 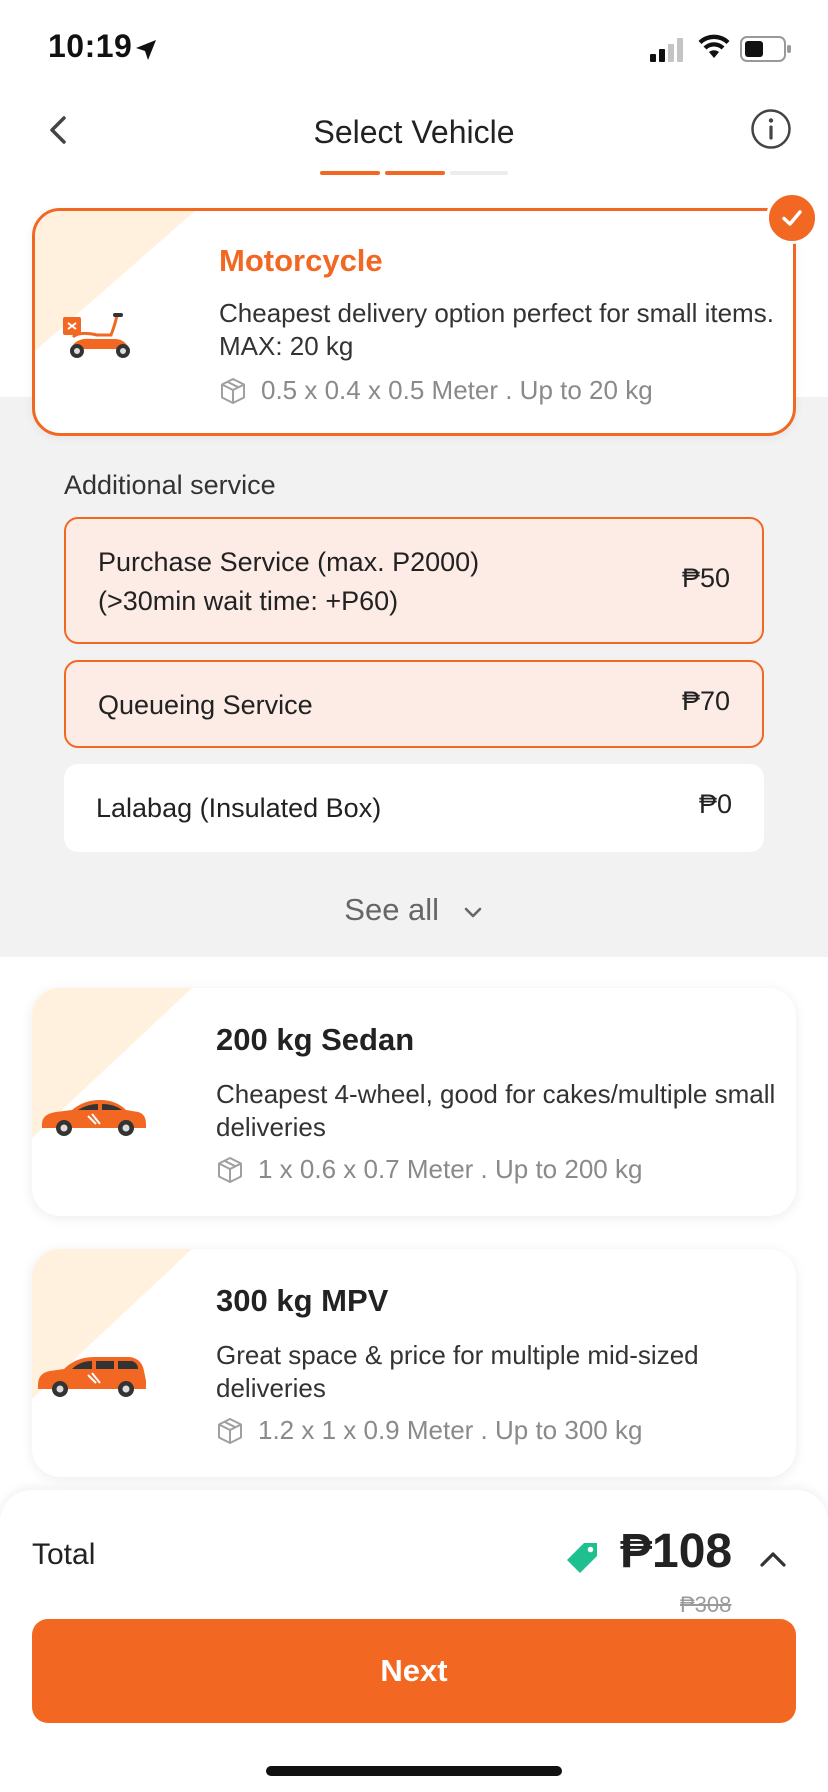 I want to click on page-title: Select Vehicle, so click(x=414, y=132).